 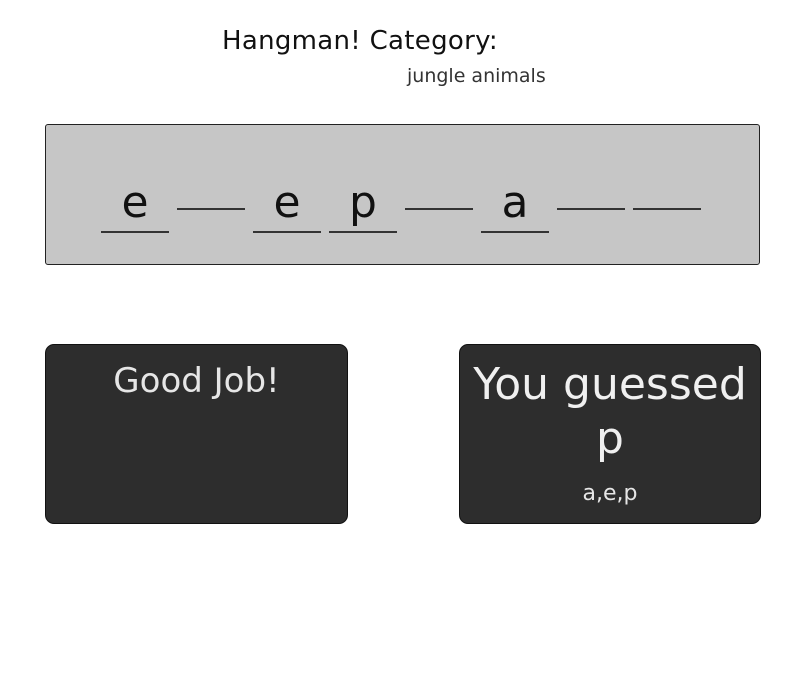 What do you see at coordinates (610, 384) in the screenshot?
I see `guess-prefix: You guessed` at bounding box center [610, 384].